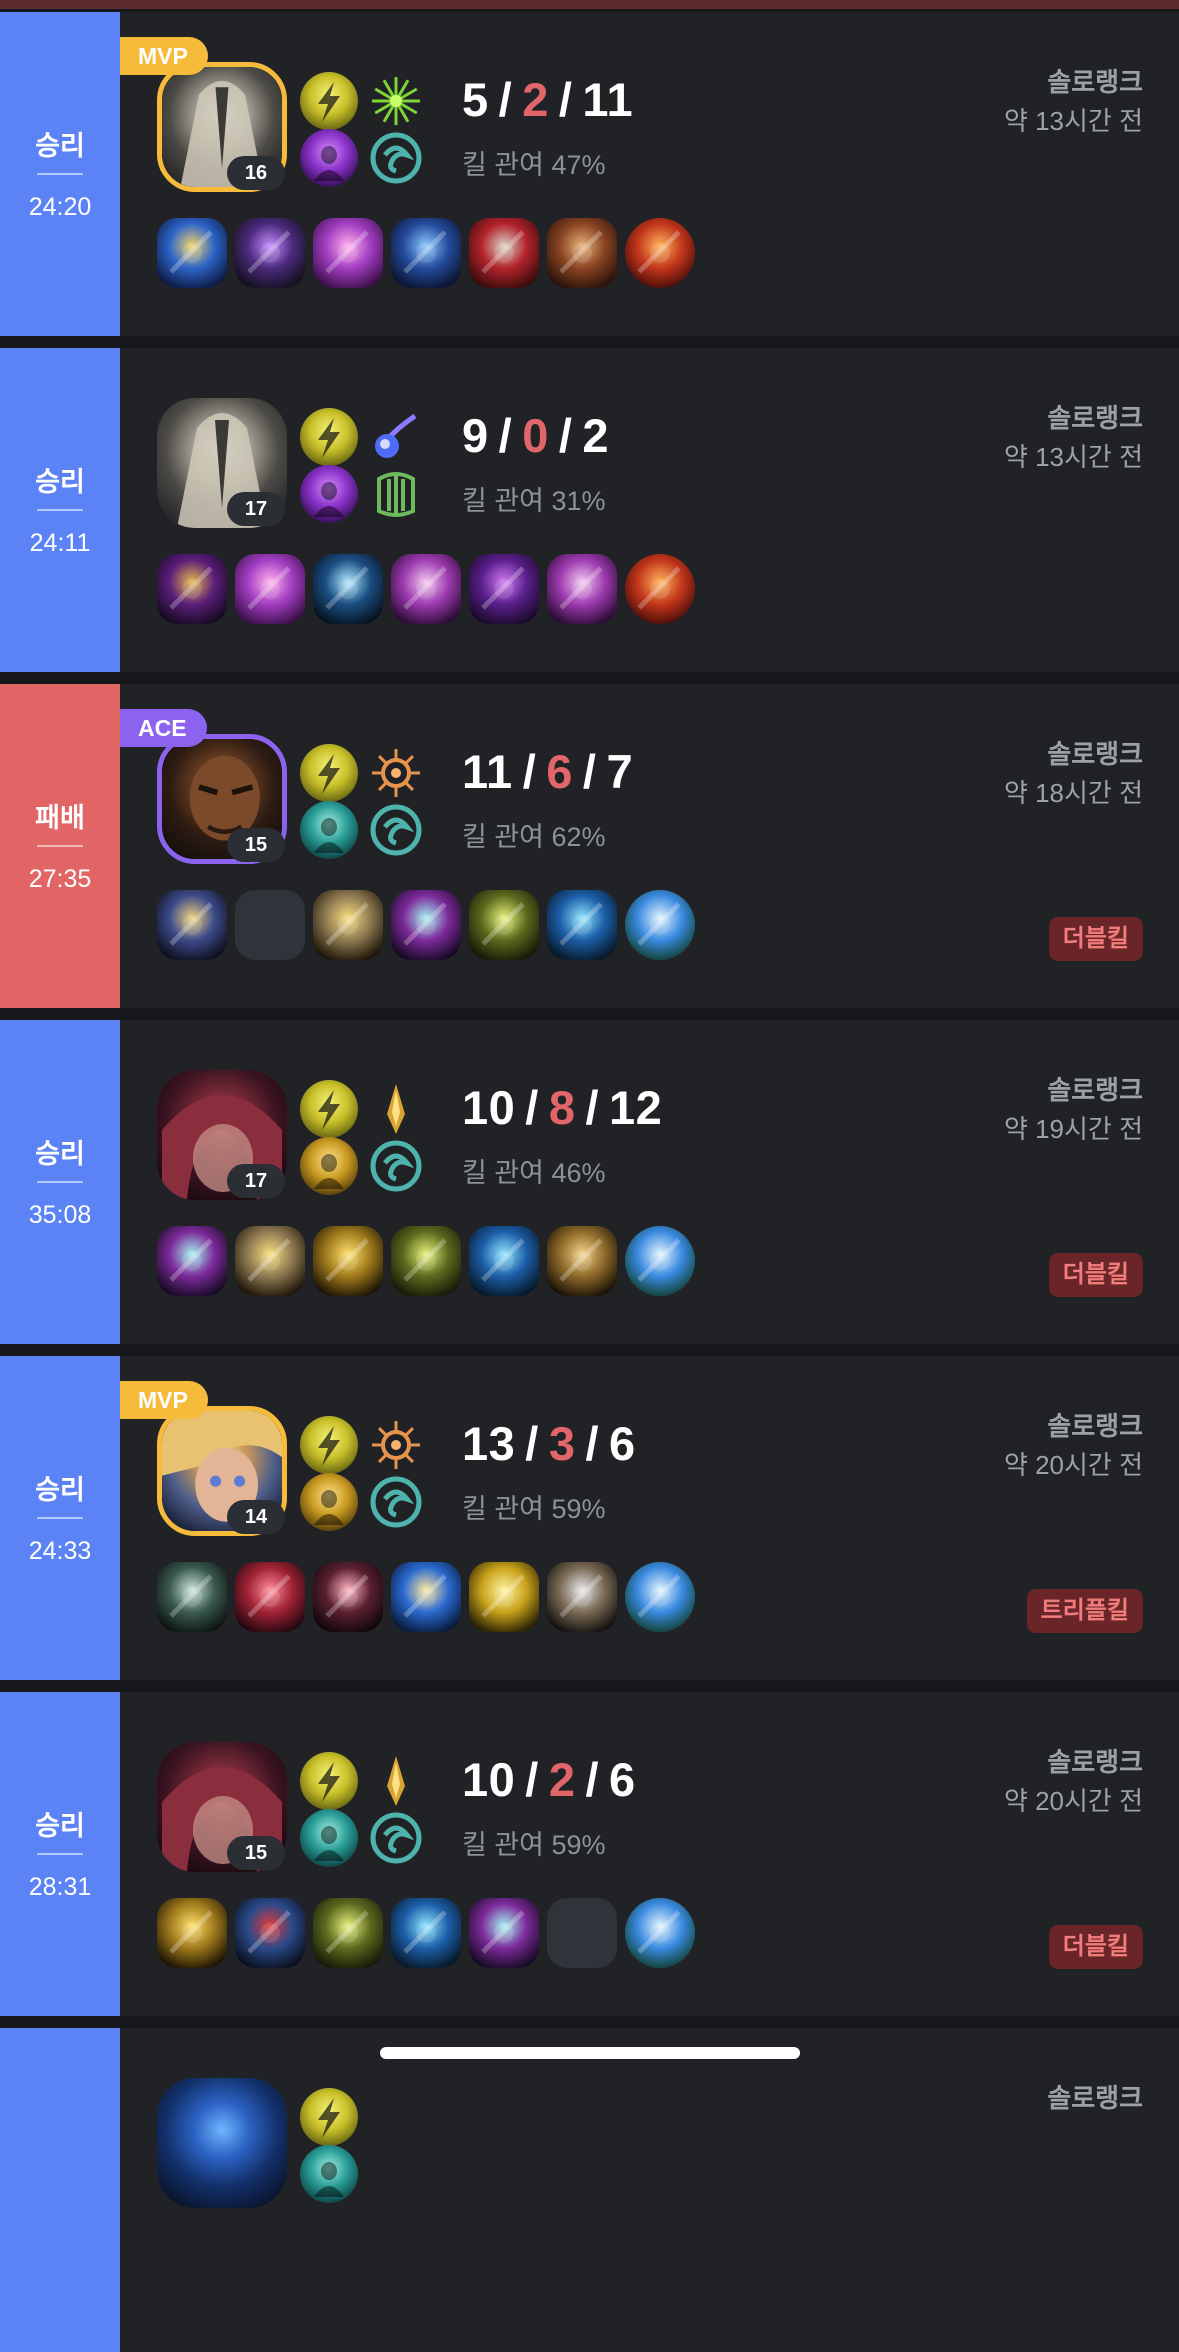  I want to click on violet-boots-item-icon, so click(504, 589).